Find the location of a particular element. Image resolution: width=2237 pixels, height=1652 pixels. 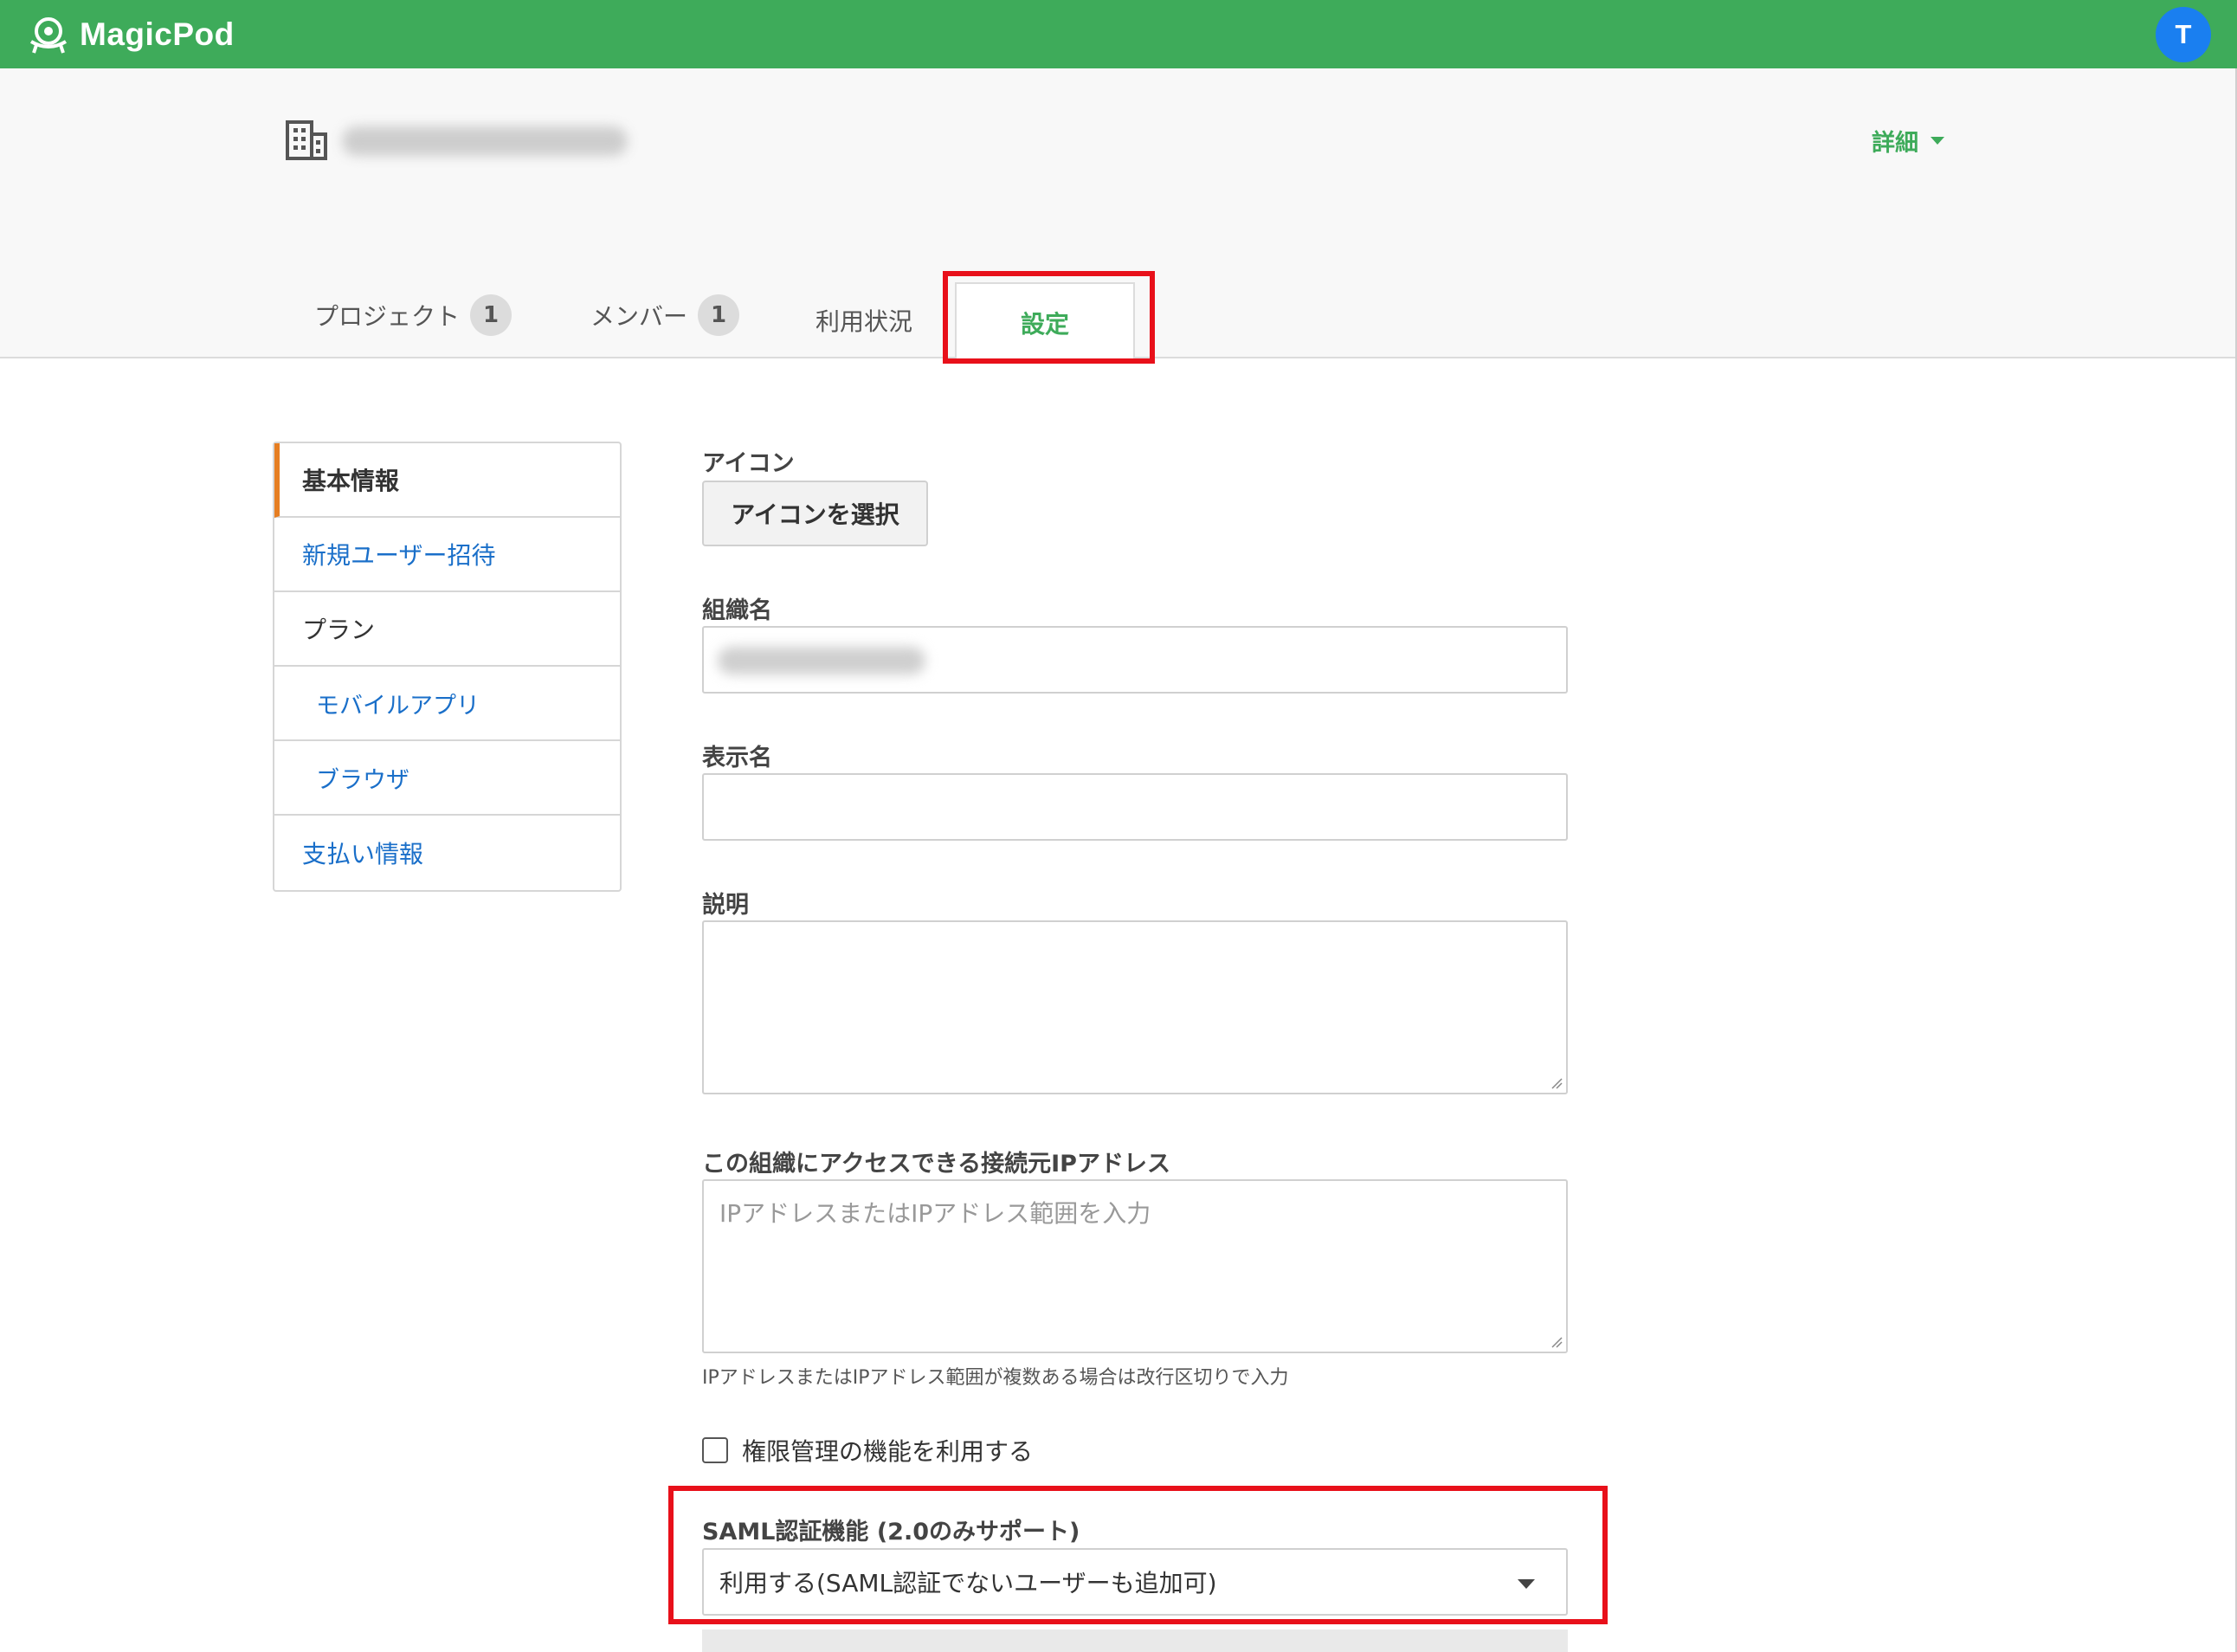

org-name-redacted is located at coordinates (485, 141).